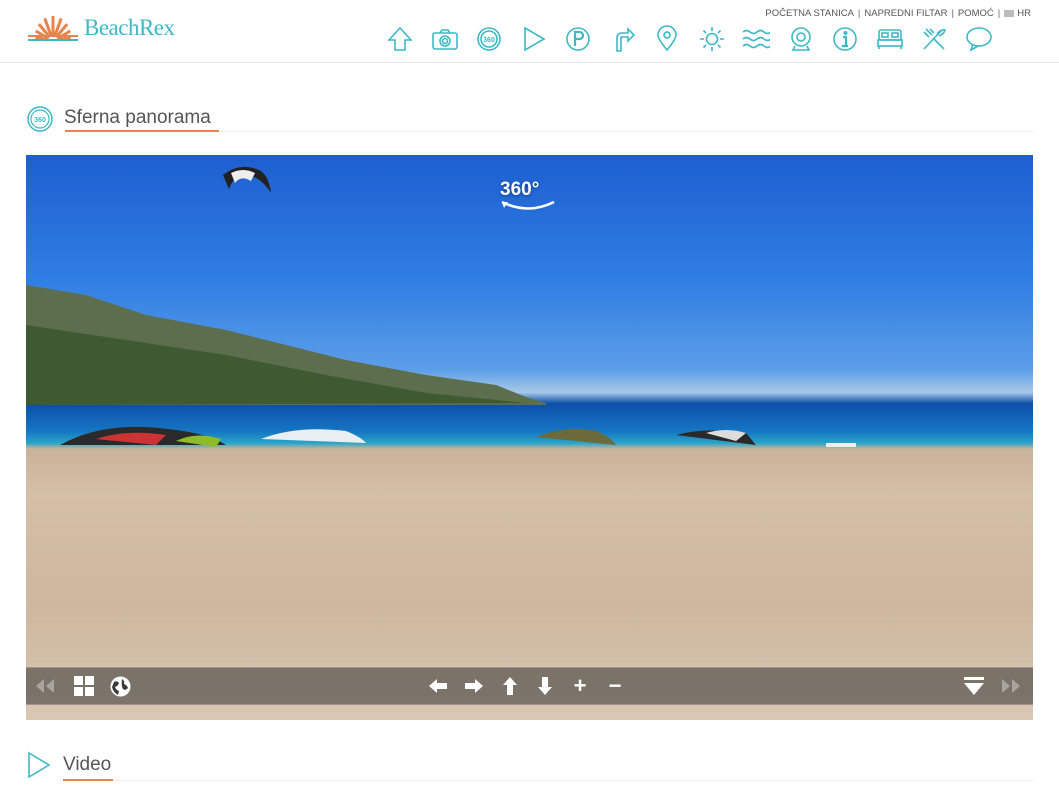 The image size is (1059, 800). I want to click on link-advanced-filter: NAPREDNI FILTAR, so click(905, 13).